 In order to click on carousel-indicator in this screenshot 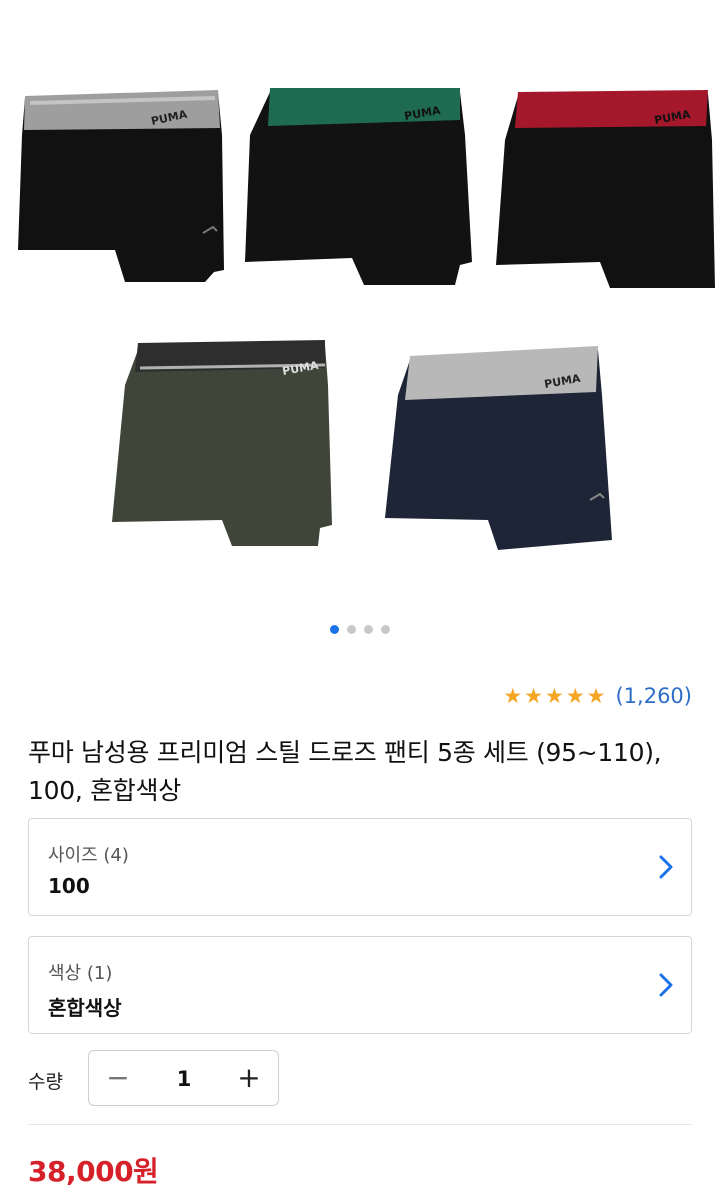, I will do `click(360, 629)`.